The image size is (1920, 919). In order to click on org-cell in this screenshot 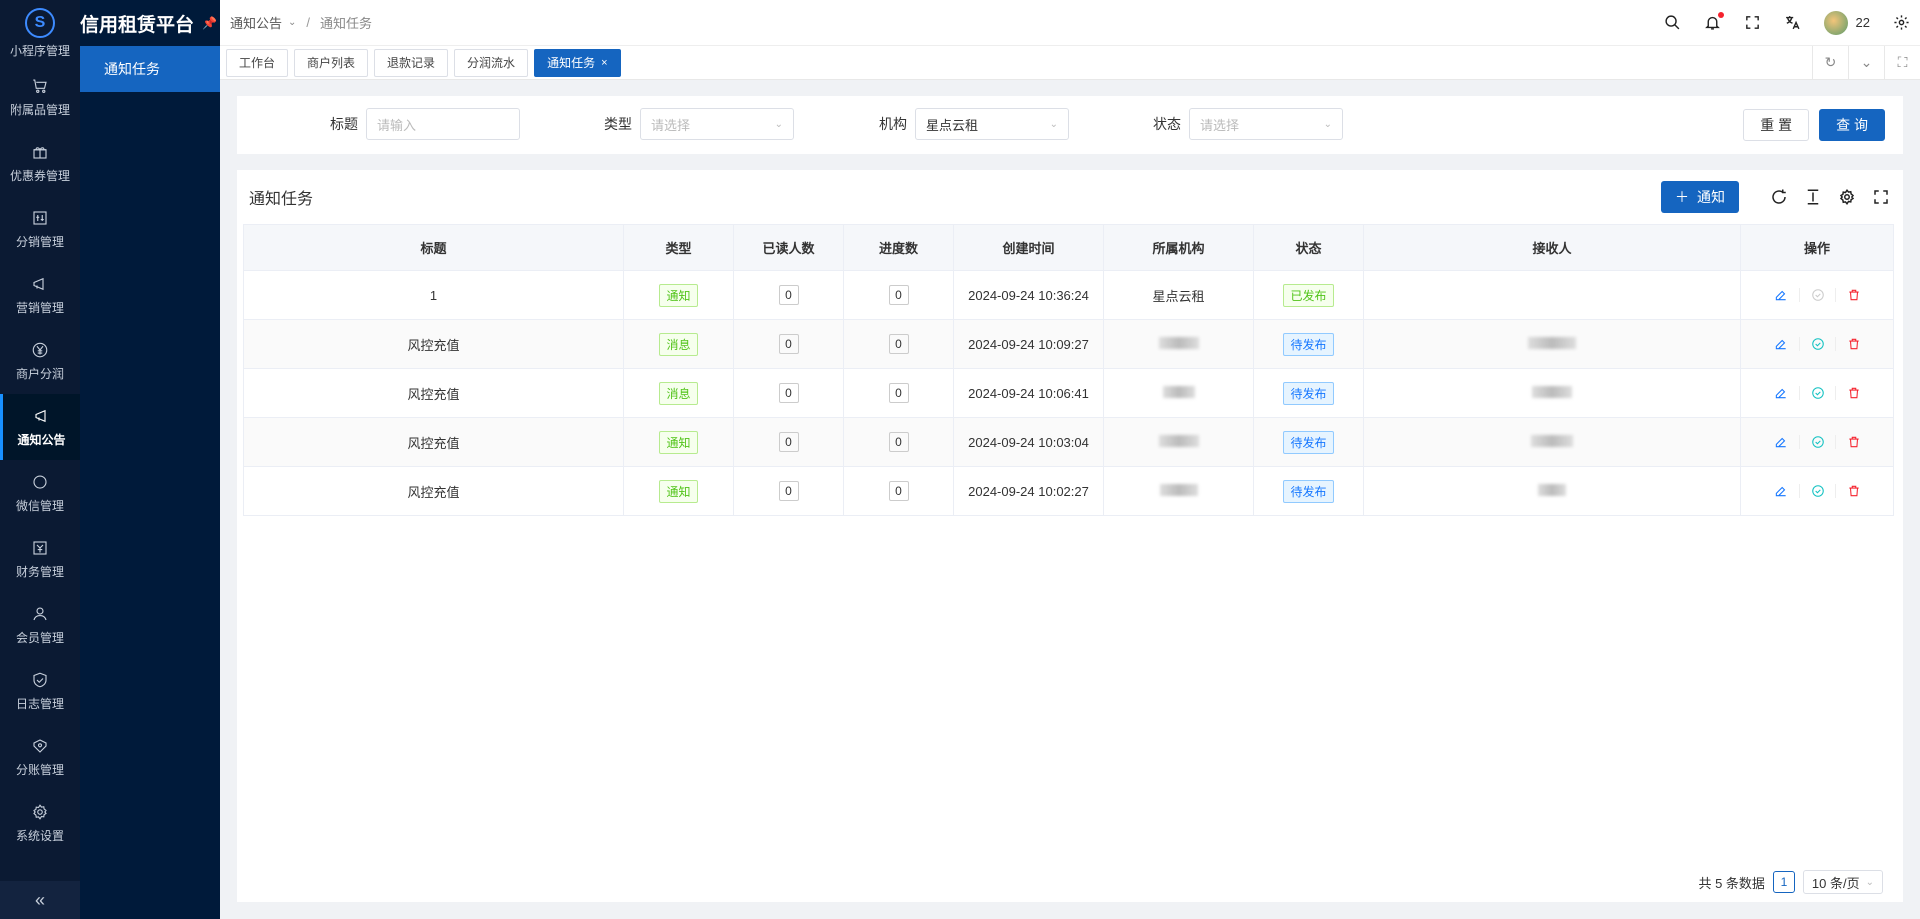, I will do `click(1178, 491)`.